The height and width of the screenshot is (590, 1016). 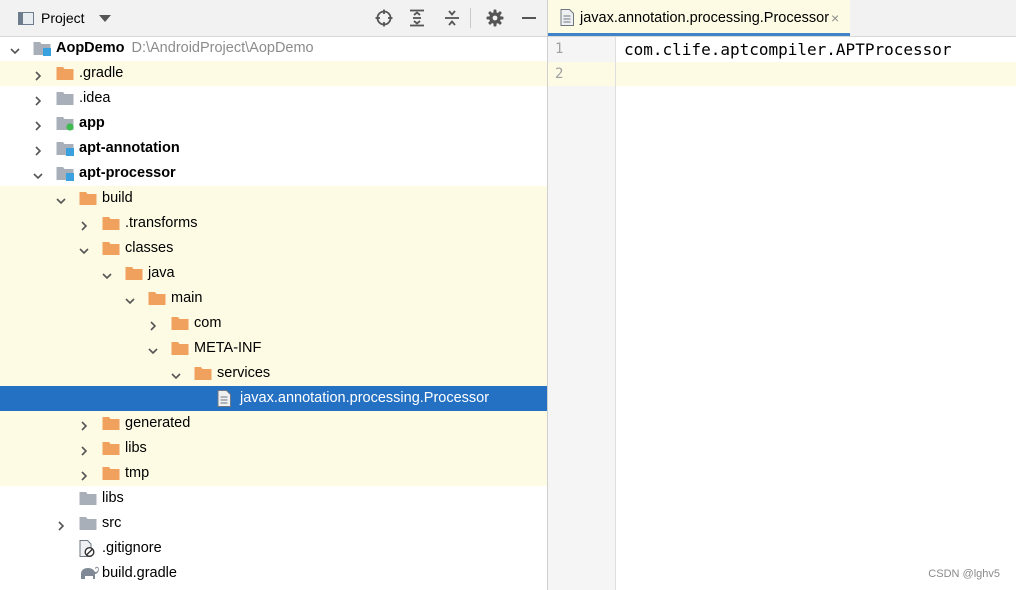 I want to click on tree-item-label: generated, so click(x=157, y=423).